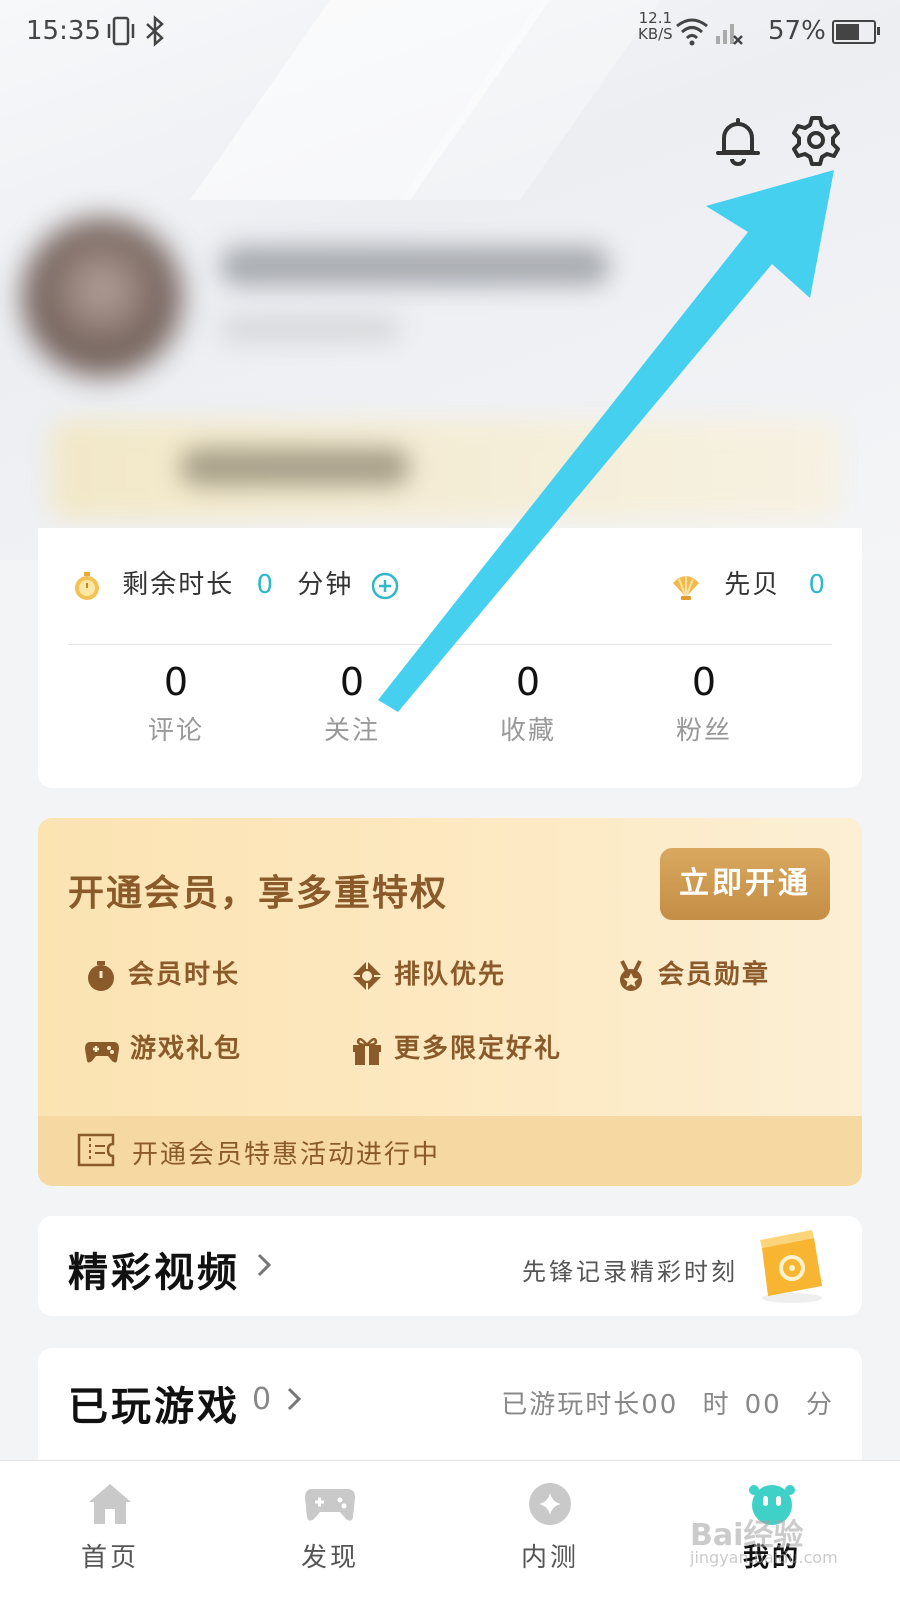 The width and height of the screenshot is (900, 1601). What do you see at coordinates (163, 1047) in the screenshot?
I see `perk-game-gift: 游戏礼包` at bounding box center [163, 1047].